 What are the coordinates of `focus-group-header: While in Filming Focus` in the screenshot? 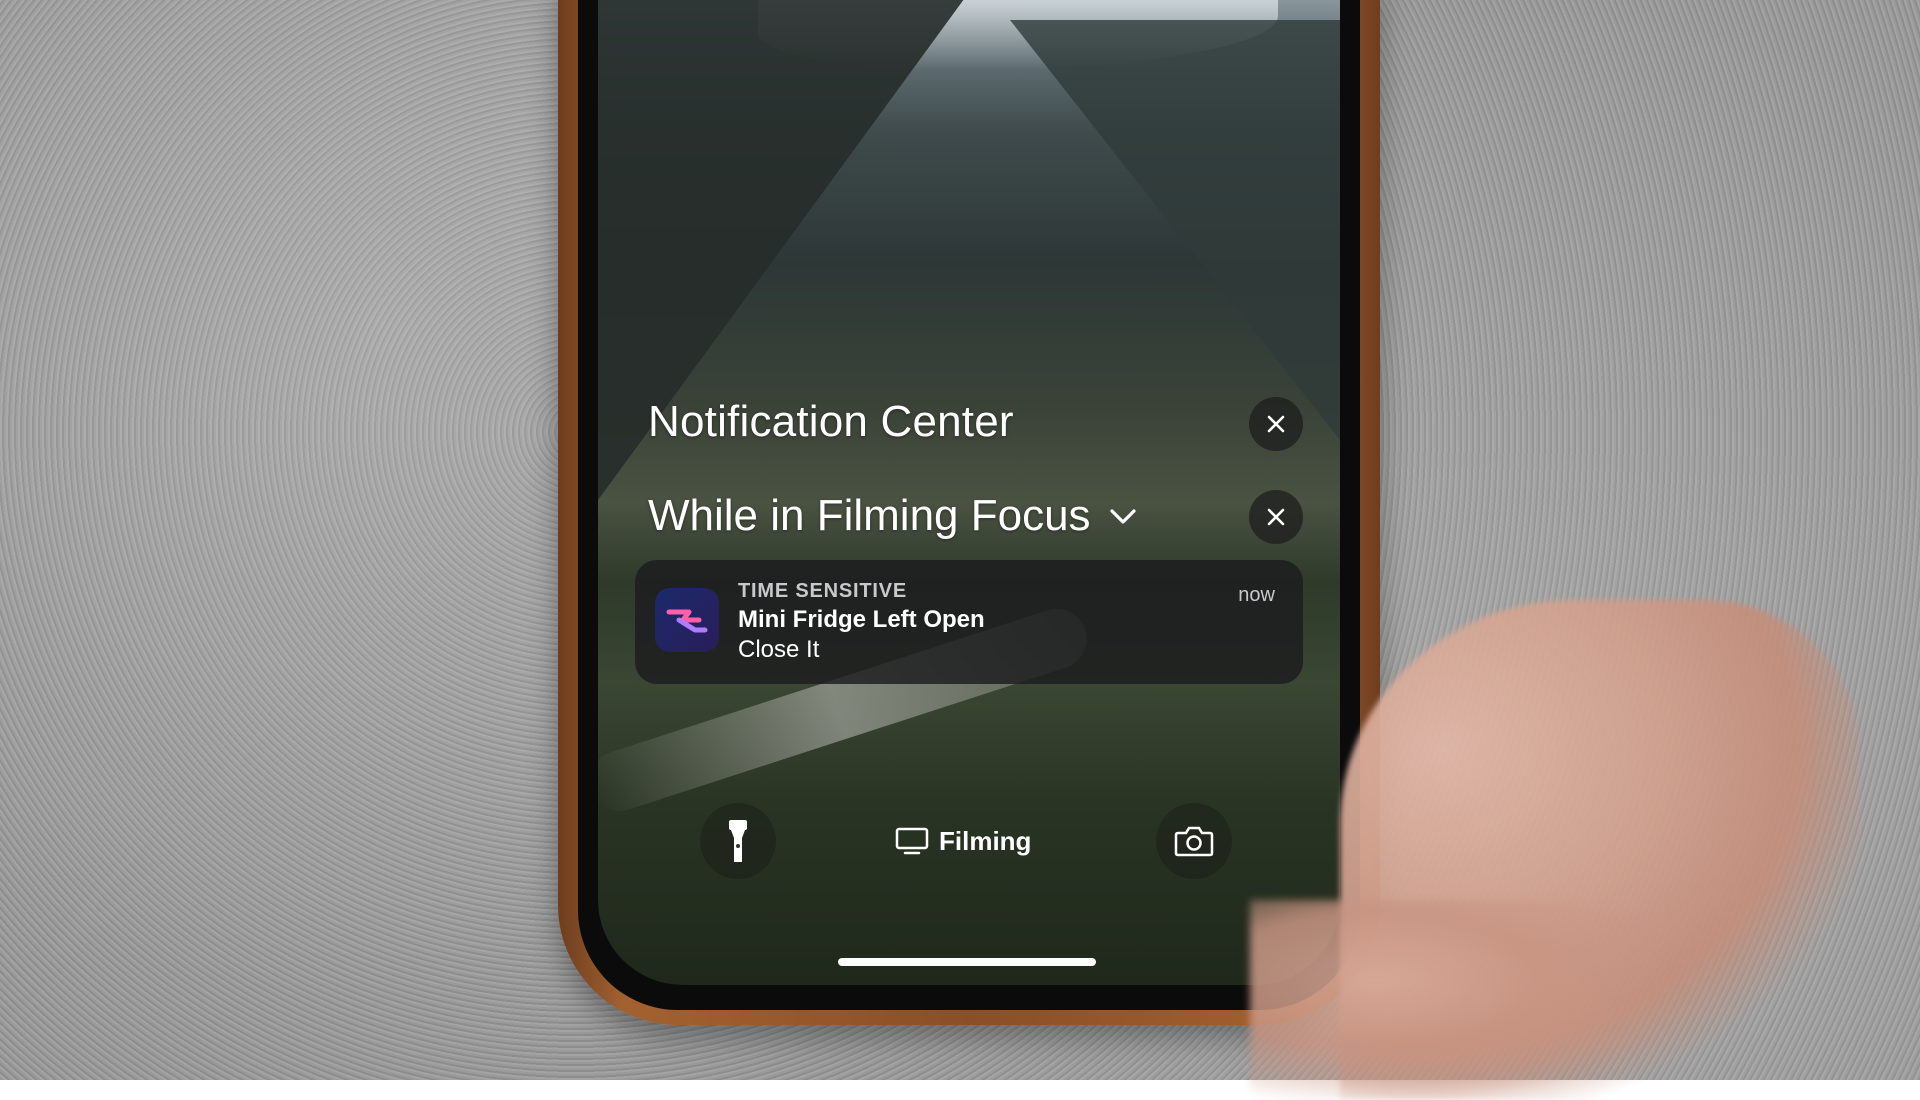 It's located at (893, 516).